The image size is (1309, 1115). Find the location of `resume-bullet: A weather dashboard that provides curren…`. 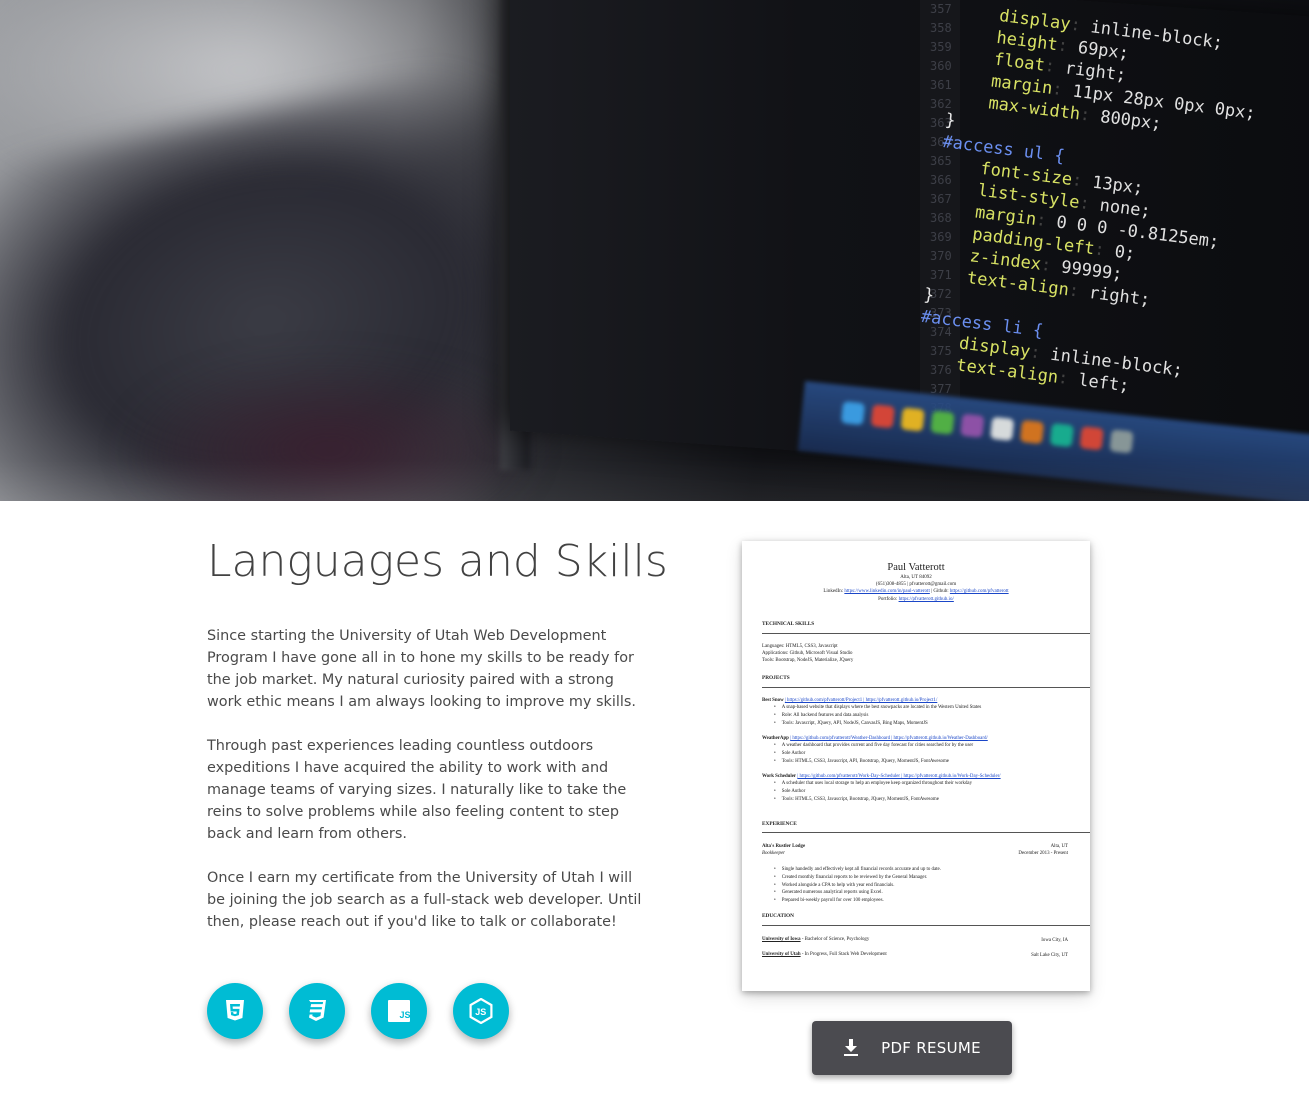

resume-bullet: A weather dashboard that provides curren… is located at coordinates (924, 746).